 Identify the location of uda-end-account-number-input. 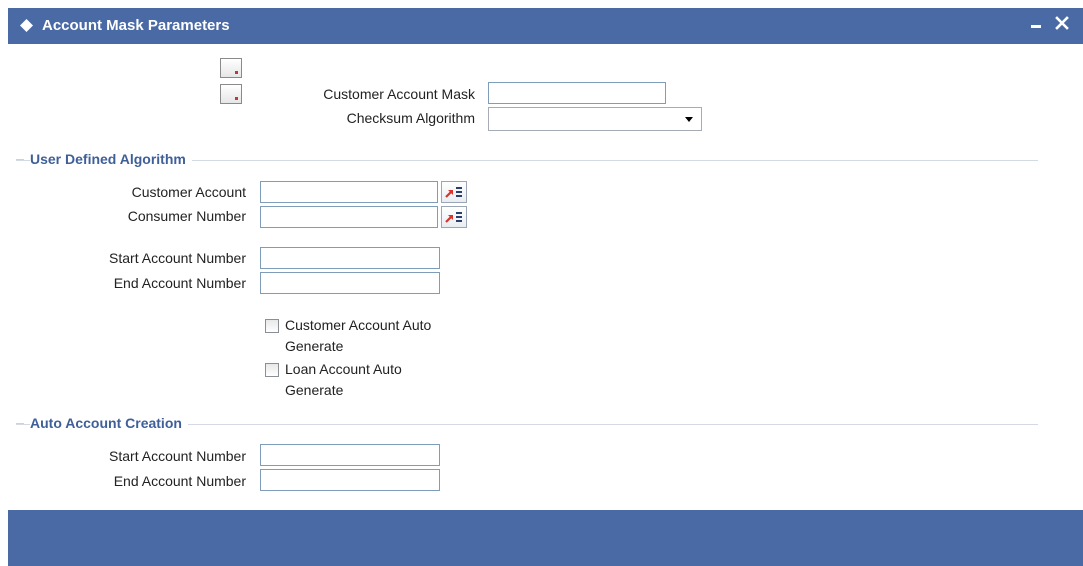
(350, 283).